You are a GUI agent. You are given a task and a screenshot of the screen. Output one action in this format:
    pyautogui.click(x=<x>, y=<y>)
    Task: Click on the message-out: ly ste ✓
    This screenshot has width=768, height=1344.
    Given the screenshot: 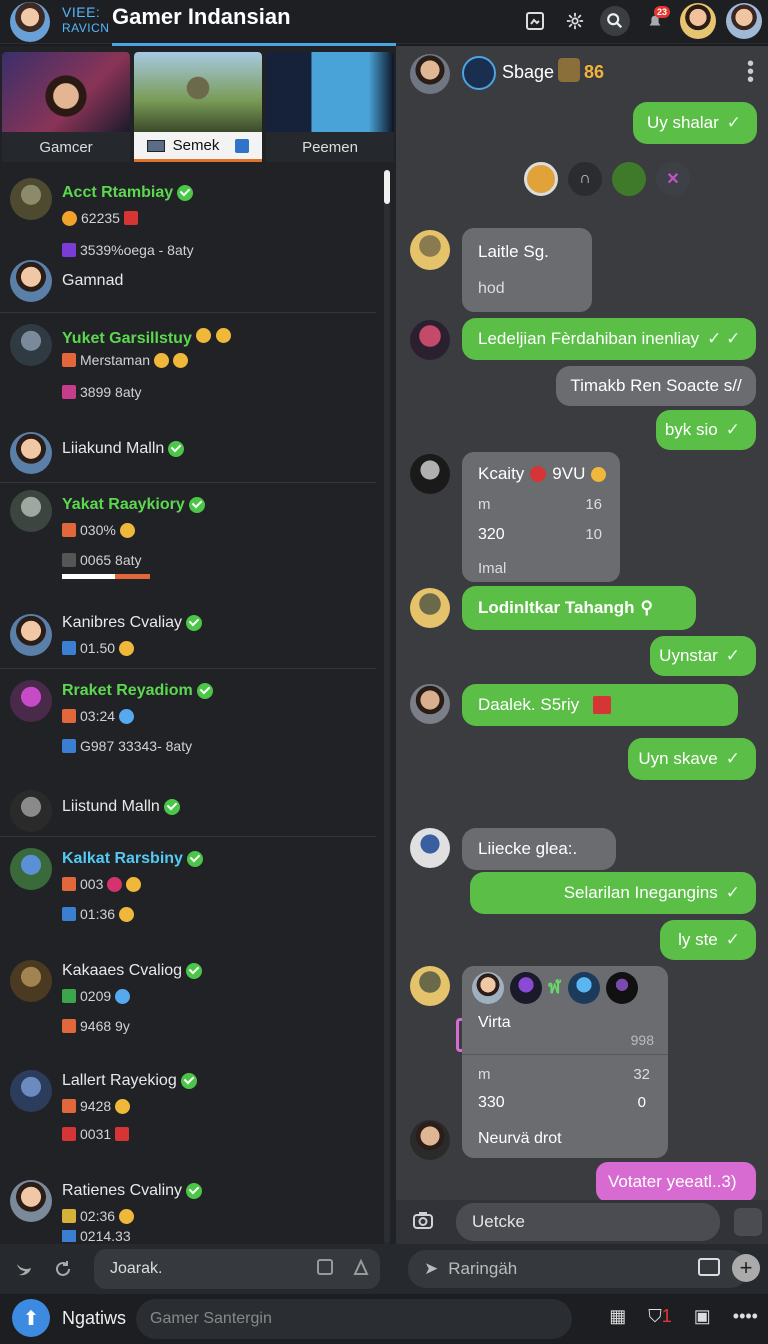 What is the action you would take?
    pyautogui.click(x=708, y=940)
    